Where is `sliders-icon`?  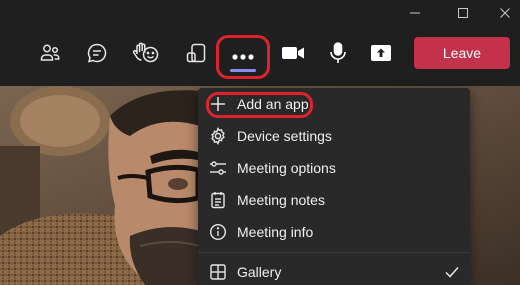 sliders-icon is located at coordinates (218, 168).